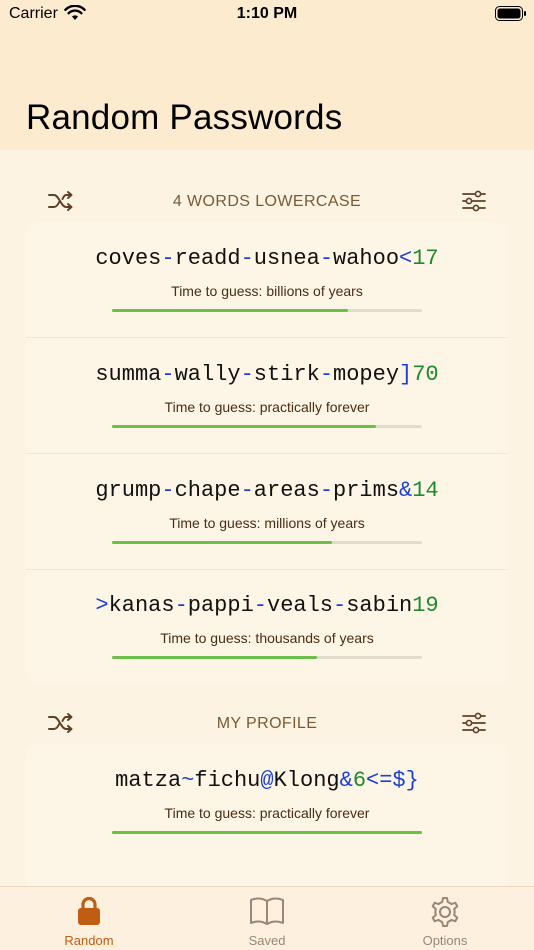 Image resolution: width=534 pixels, height=950 pixels. What do you see at coordinates (425, 490) in the screenshot?
I see `password-digits: 14` at bounding box center [425, 490].